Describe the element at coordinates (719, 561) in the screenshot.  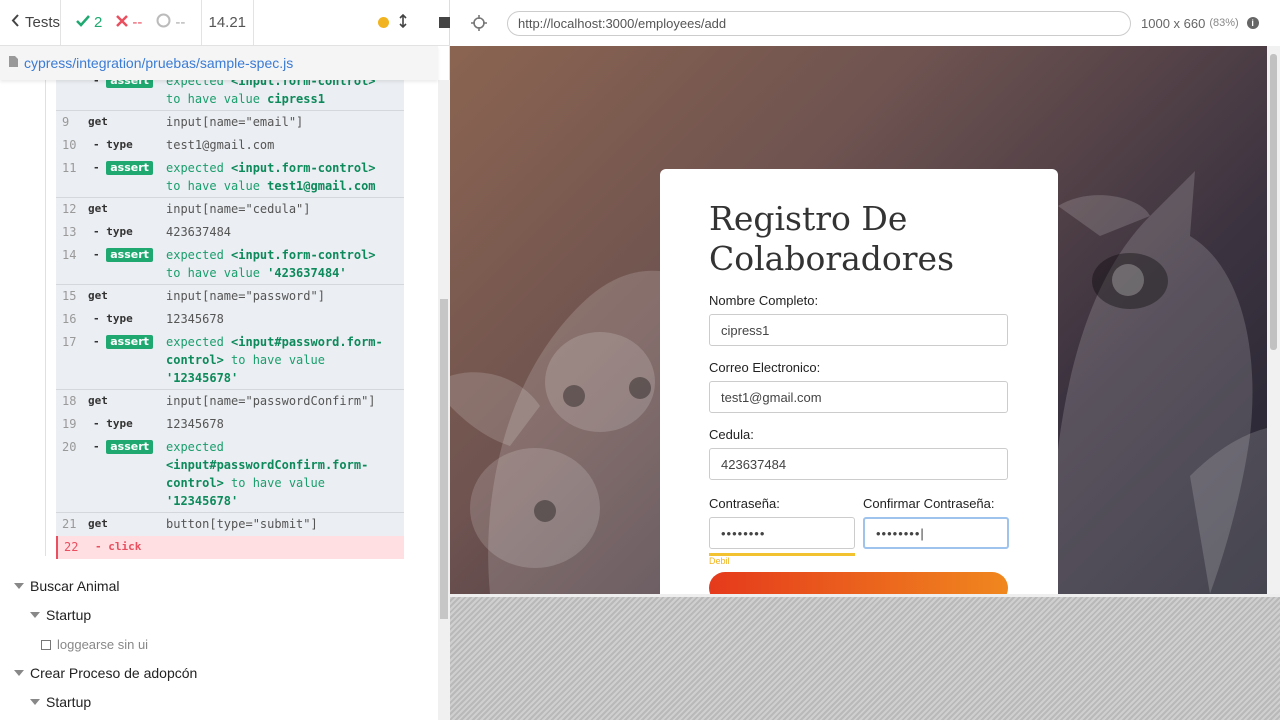
I see `password-strength-label: Debil` at that location.